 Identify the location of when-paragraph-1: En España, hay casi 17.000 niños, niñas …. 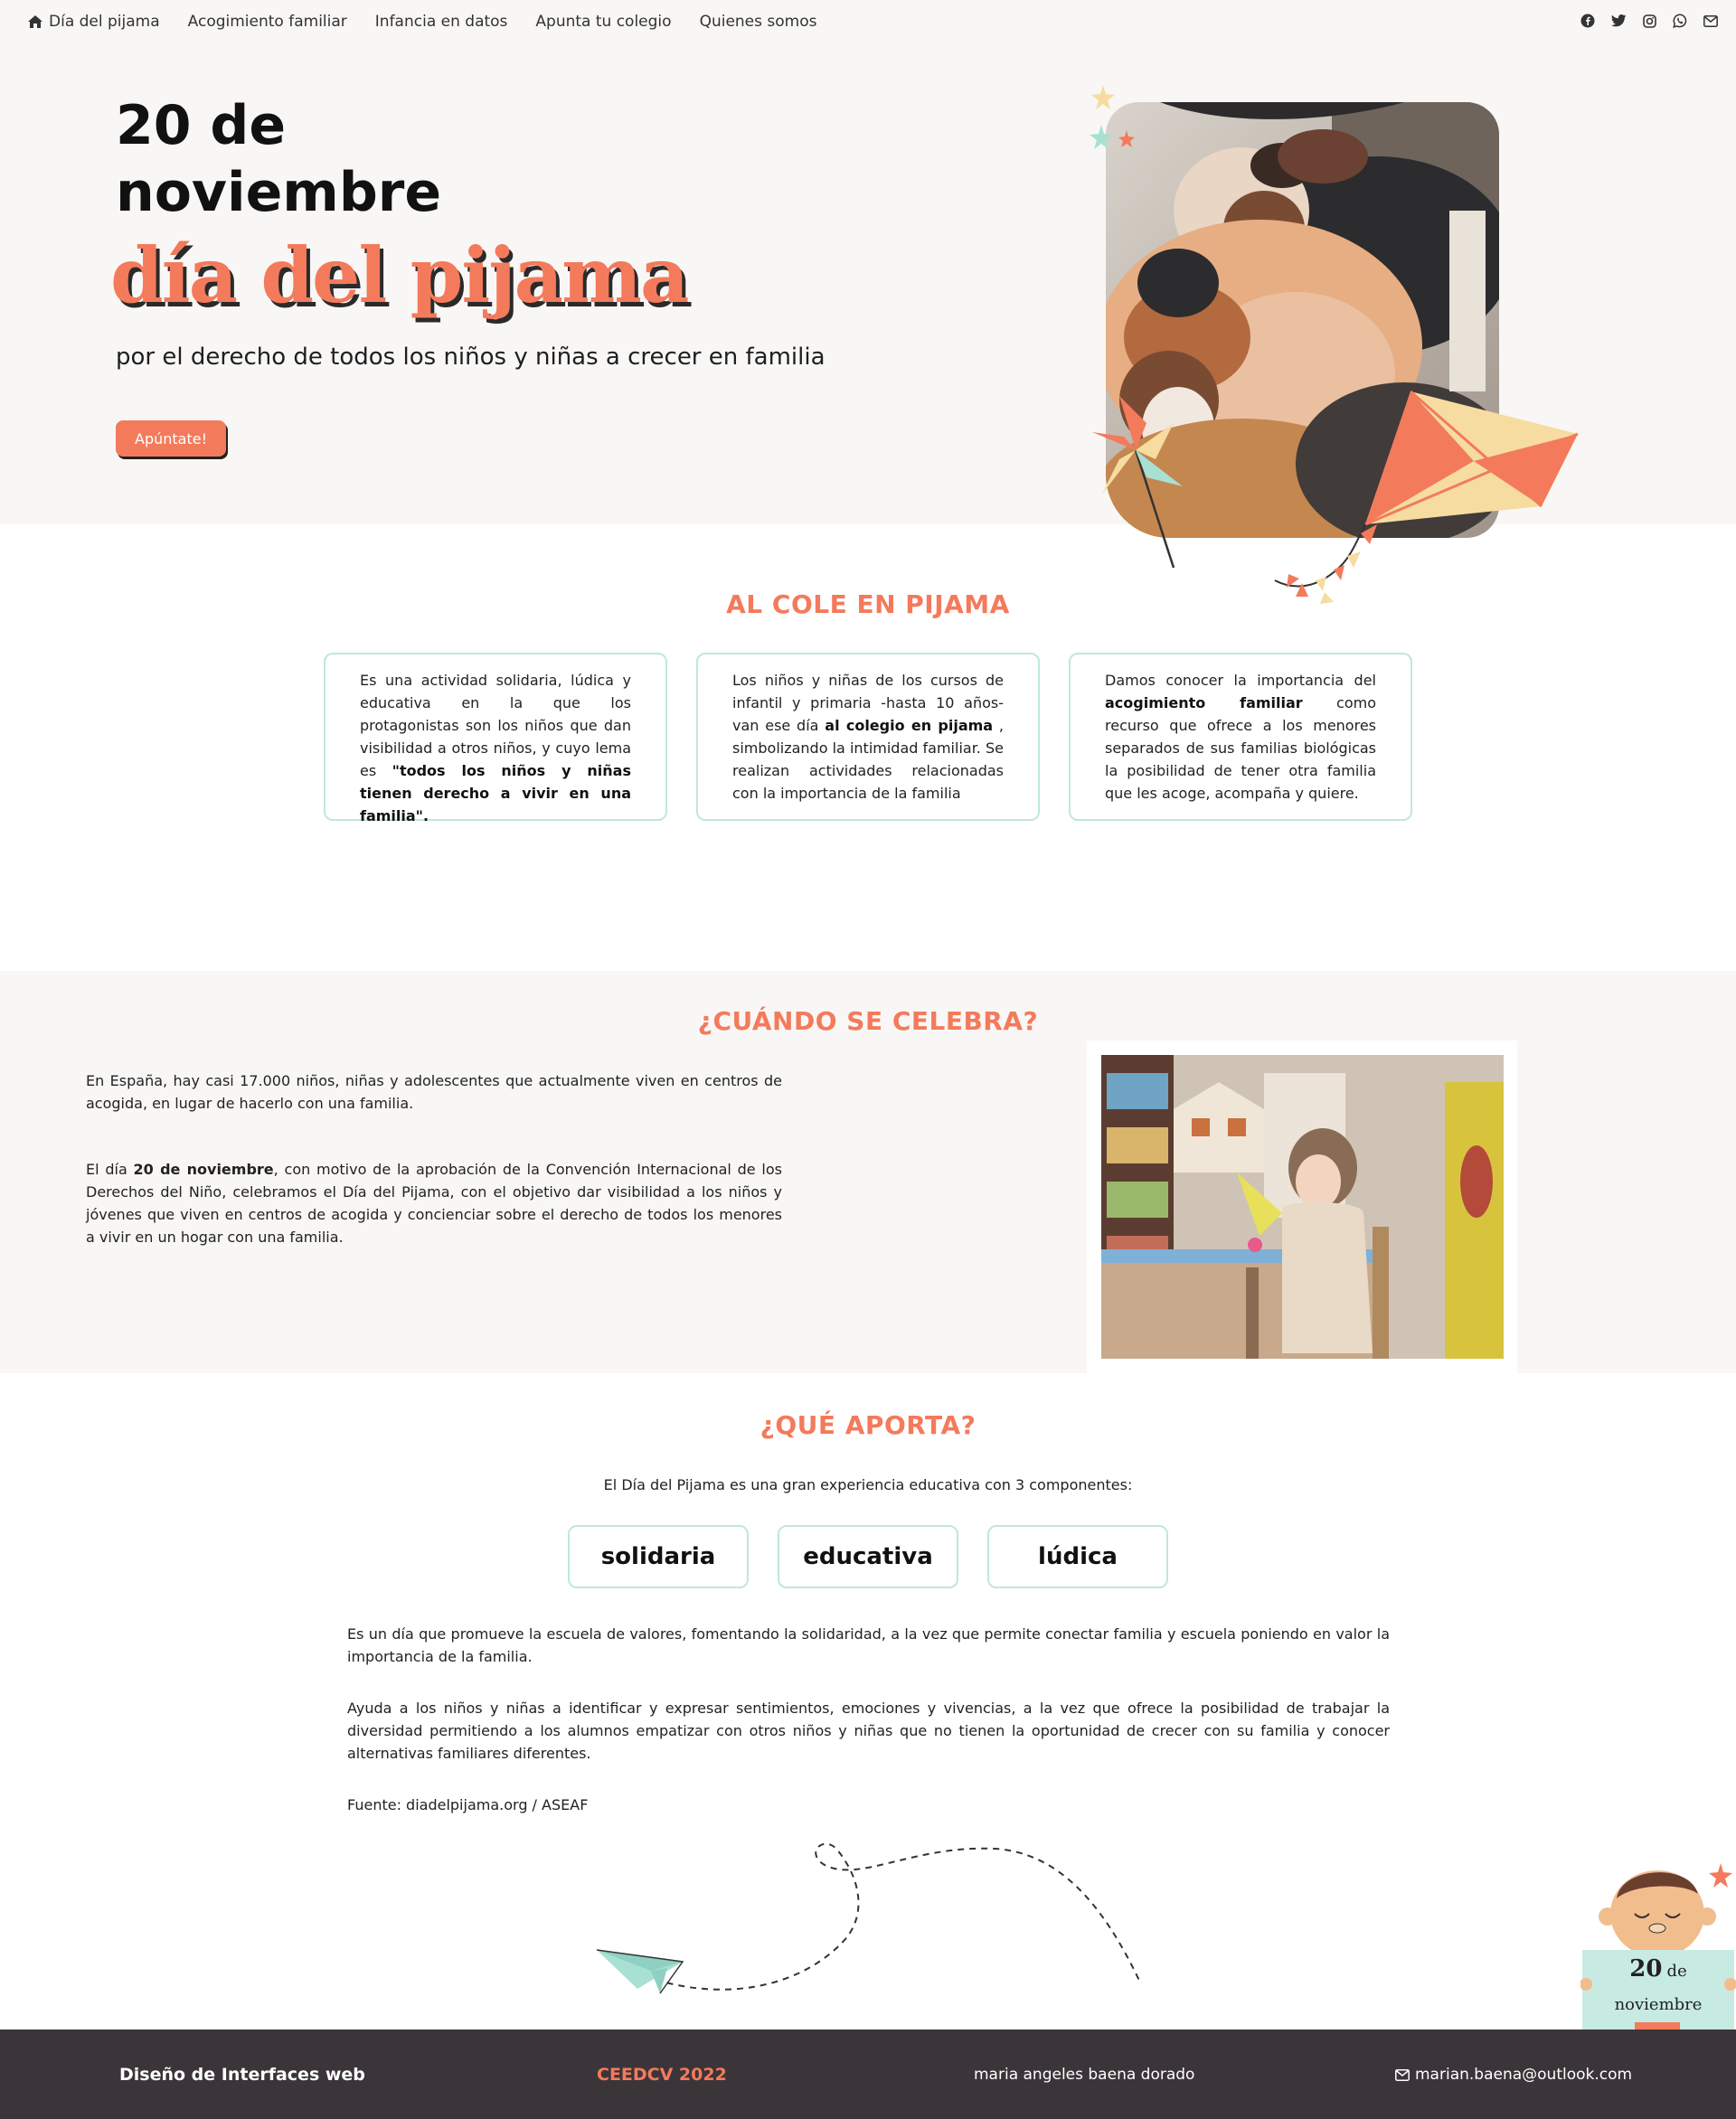
(434, 1092).